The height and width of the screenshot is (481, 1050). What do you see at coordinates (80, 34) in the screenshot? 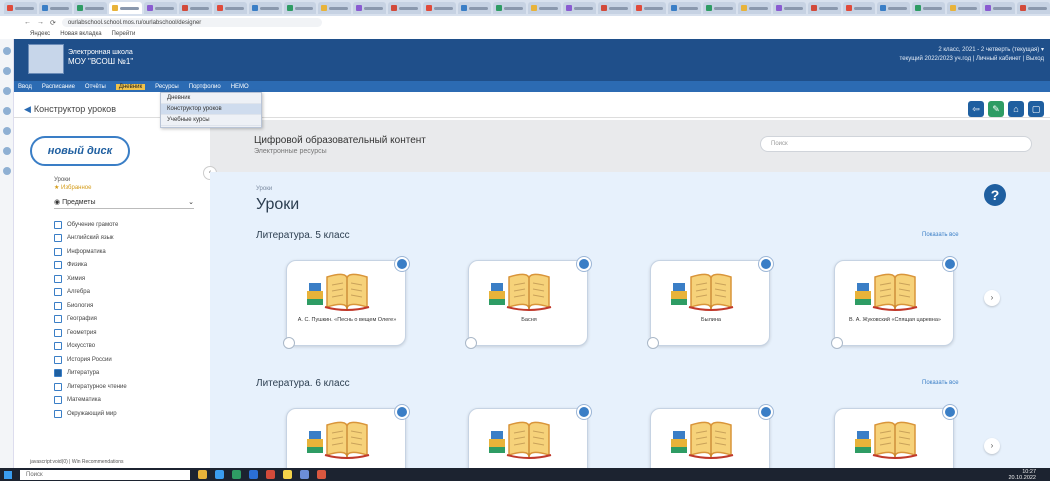
I see `bookmark-item: Новая вкладка` at bounding box center [80, 34].